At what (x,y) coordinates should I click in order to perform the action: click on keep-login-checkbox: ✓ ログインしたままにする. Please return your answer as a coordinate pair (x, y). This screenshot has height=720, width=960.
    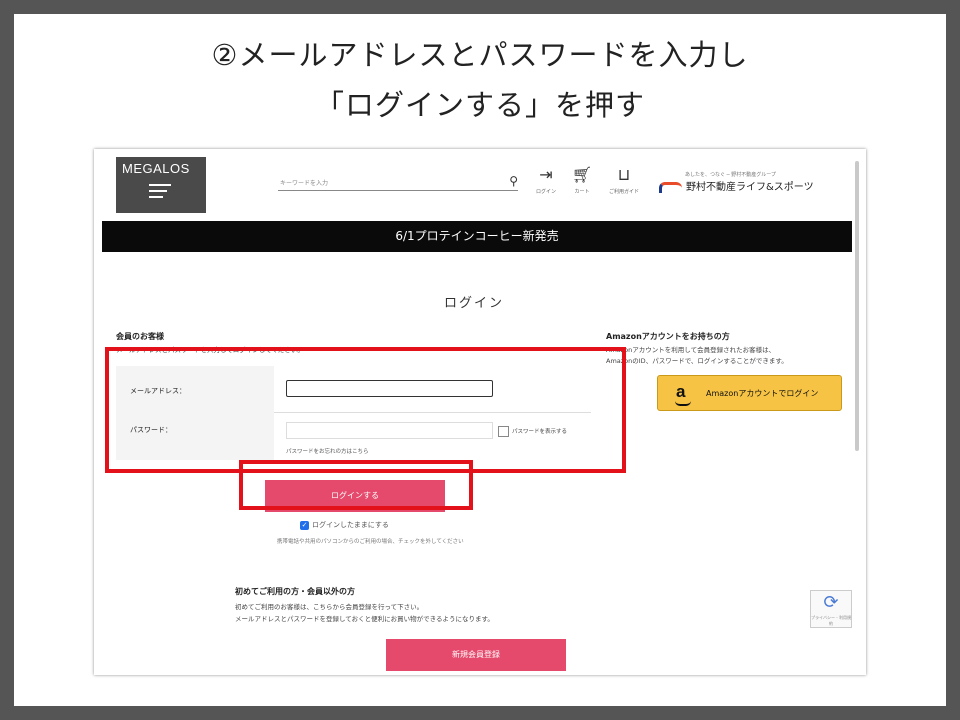
    Looking at the image, I should click on (344, 525).